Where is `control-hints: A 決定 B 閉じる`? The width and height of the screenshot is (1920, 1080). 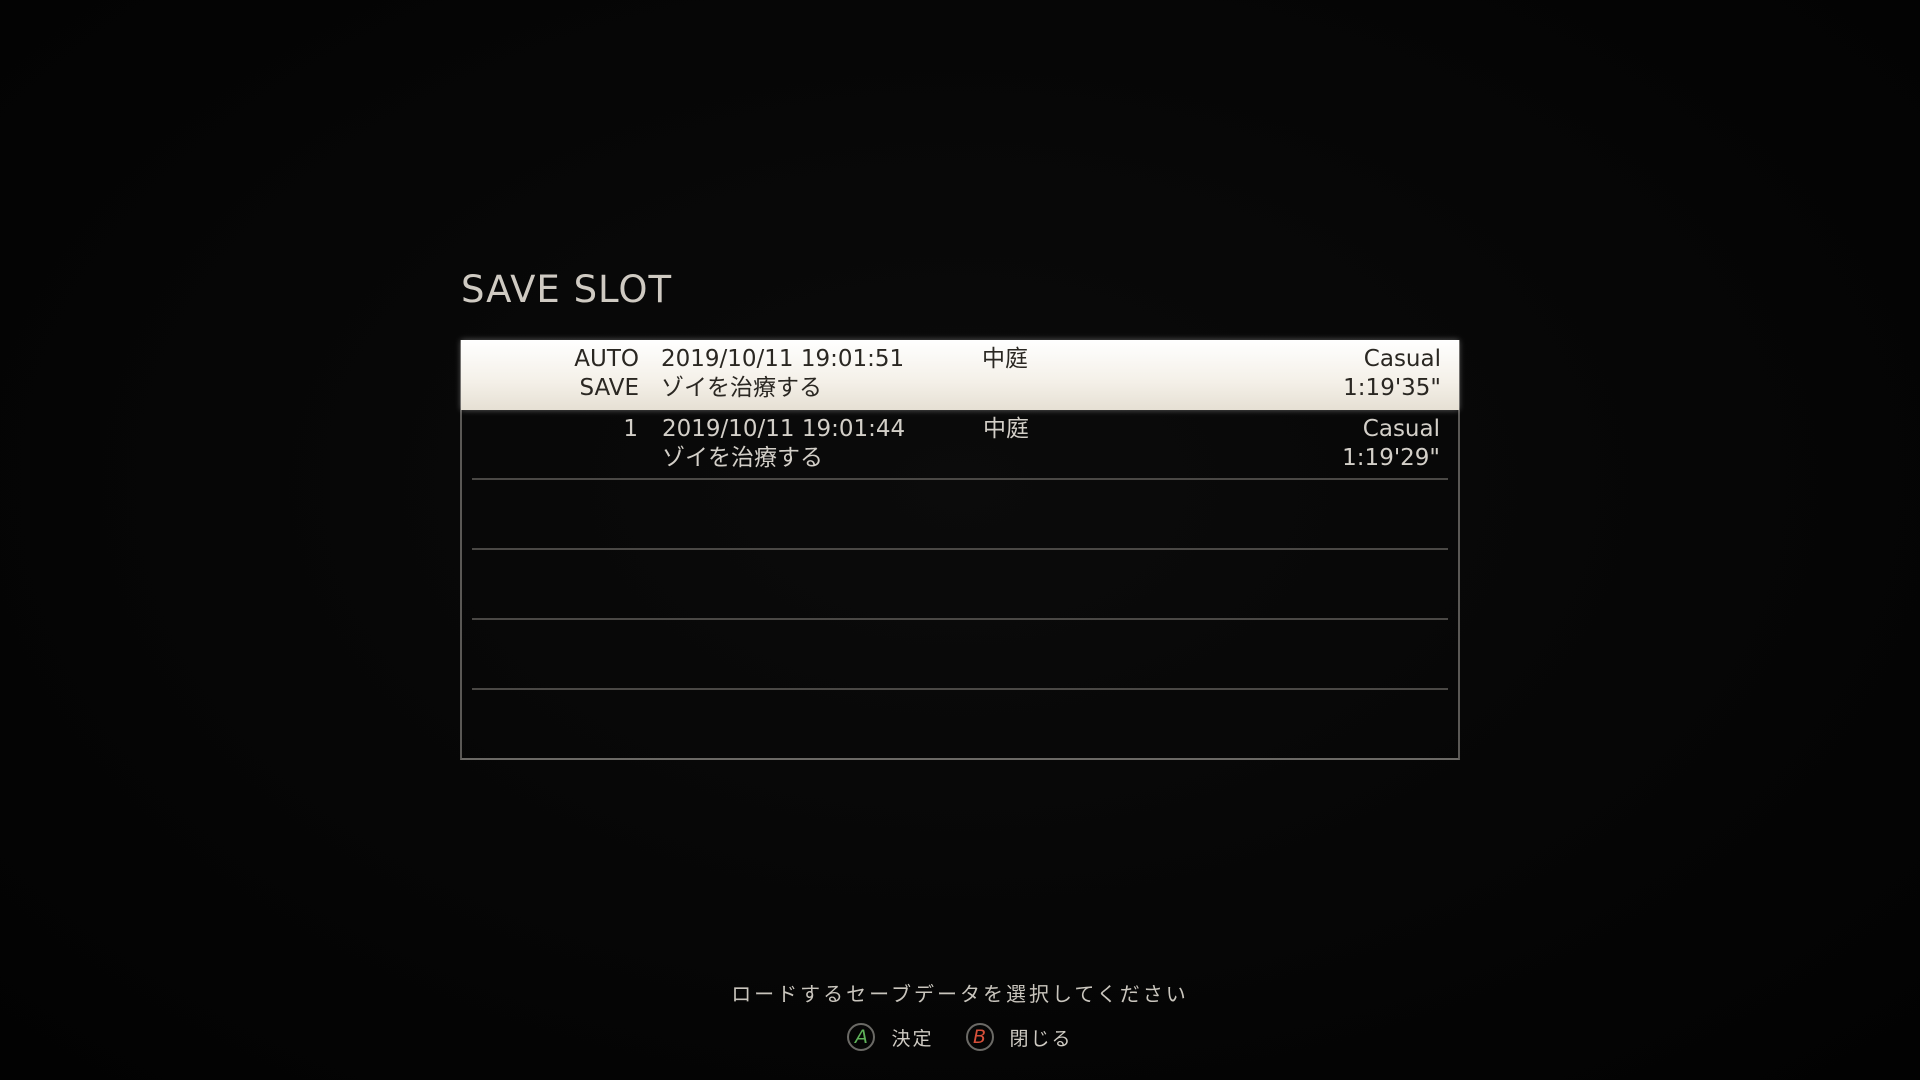 control-hints: A 決定 B 閉じる is located at coordinates (960, 1037).